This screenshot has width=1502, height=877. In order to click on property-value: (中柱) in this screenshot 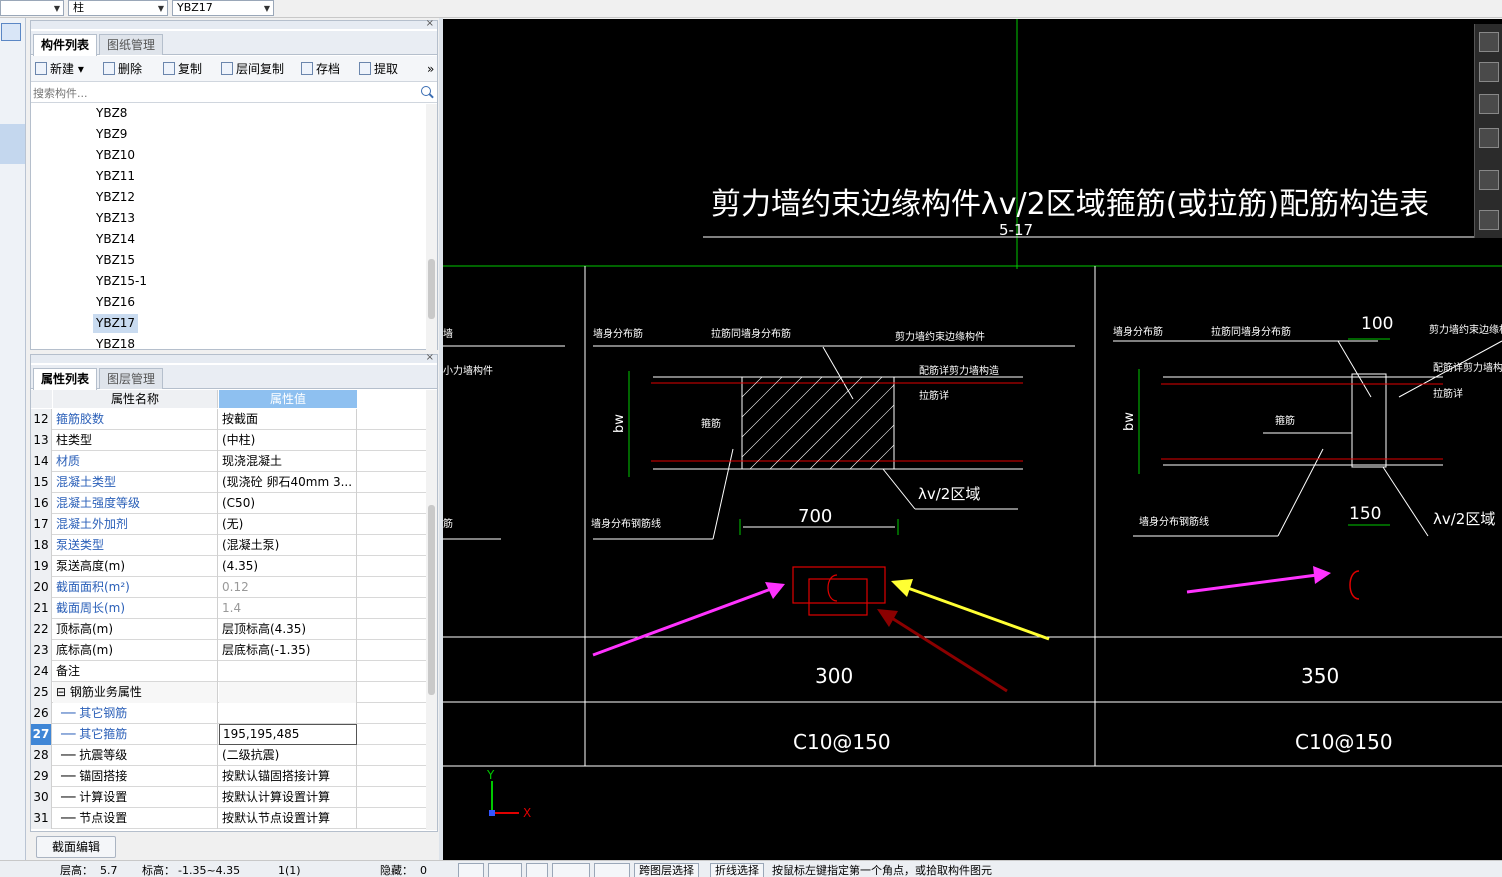, I will do `click(288, 440)`.